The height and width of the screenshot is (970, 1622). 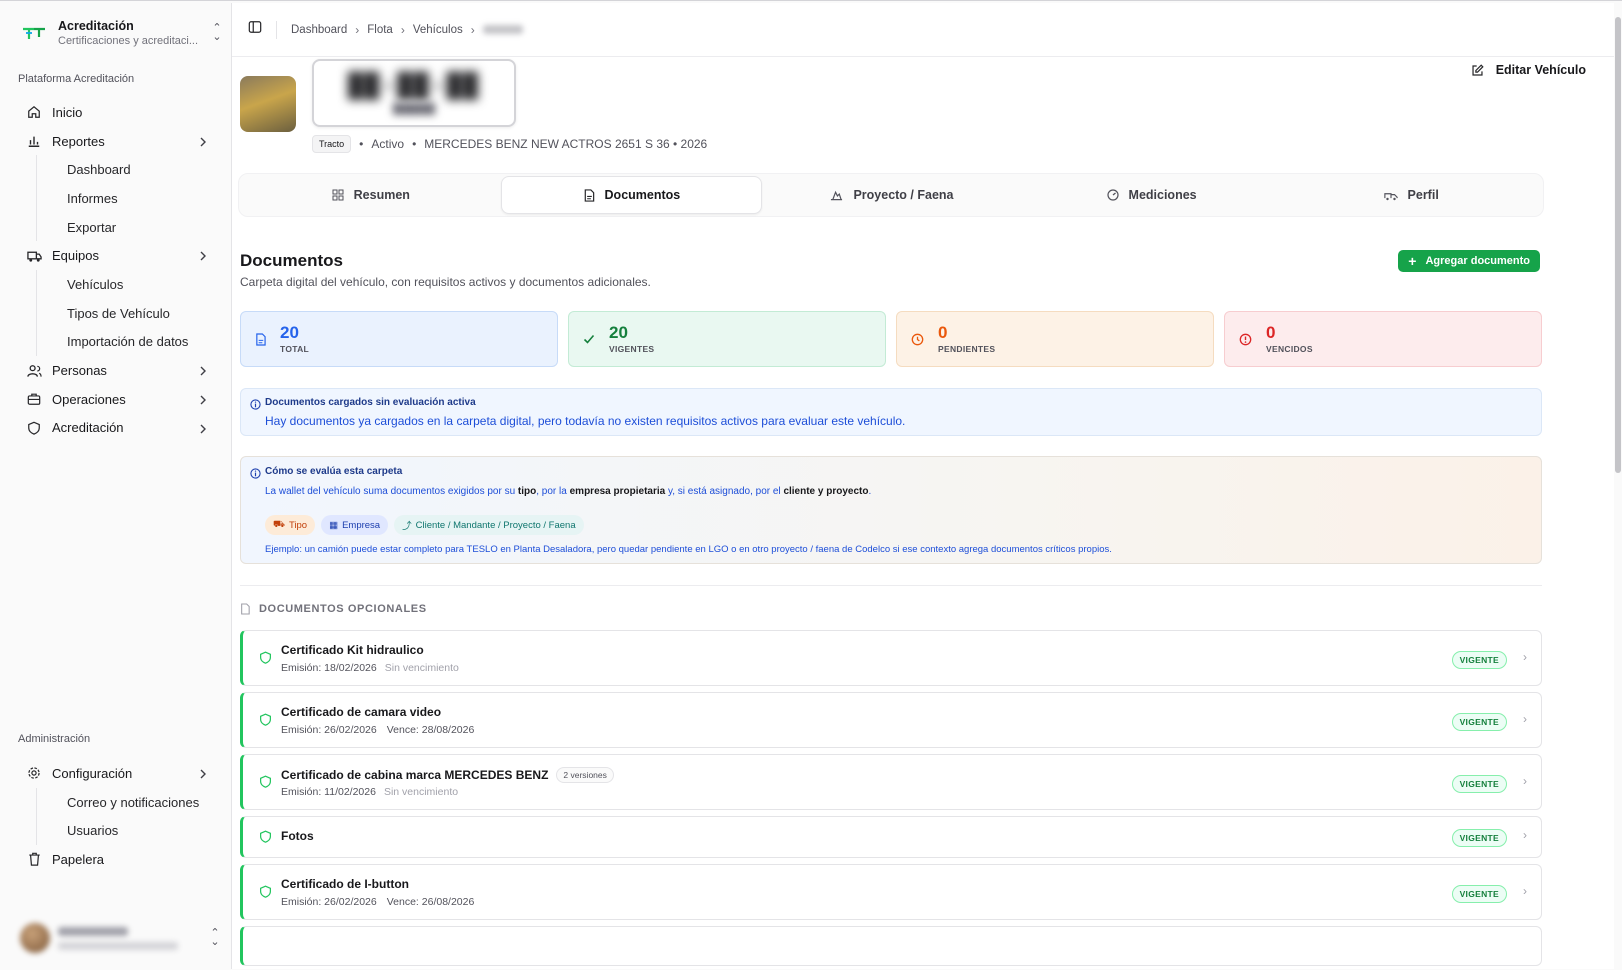 What do you see at coordinates (380, 30) in the screenshot?
I see `breadcrumb-flota: Flota` at bounding box center [380, 30].